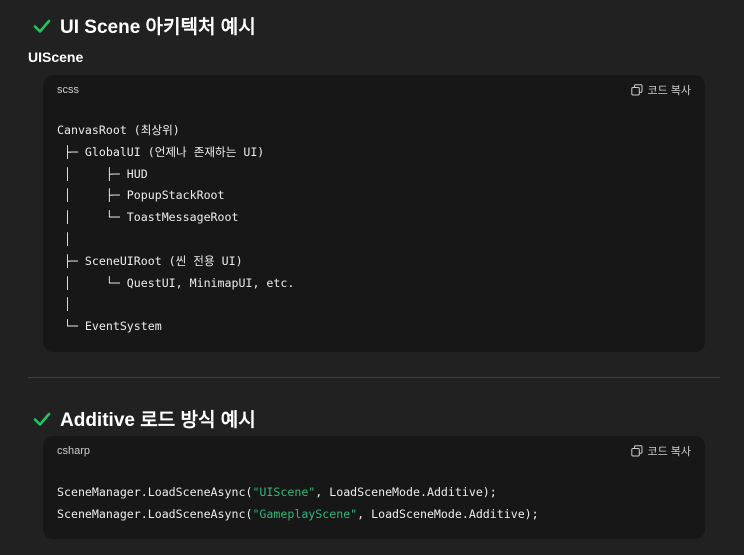 The width and height of the screenshot is (744, 555). Describe the element at coordinates (68, 90) in the screenshot. I see `code-language-label: scss` at that location.